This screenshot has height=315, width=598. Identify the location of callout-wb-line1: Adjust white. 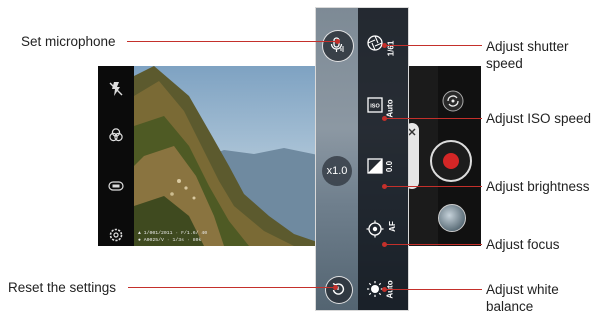
(522, 289).